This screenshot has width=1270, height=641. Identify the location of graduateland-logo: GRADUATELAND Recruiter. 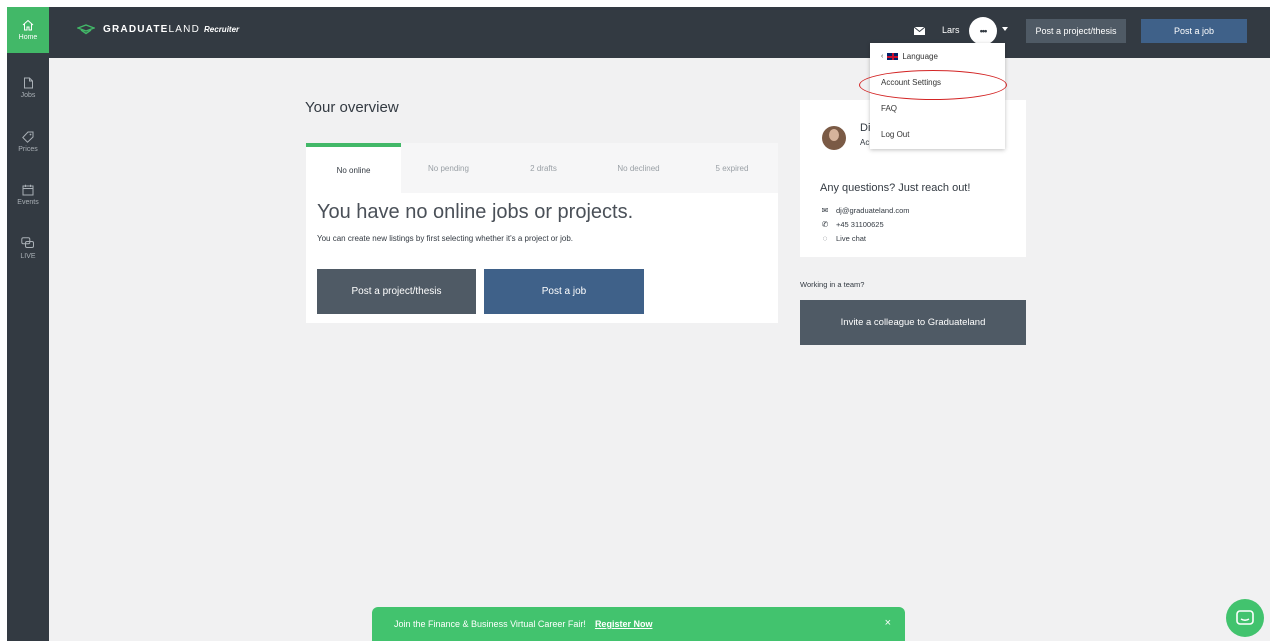
(158, 29).